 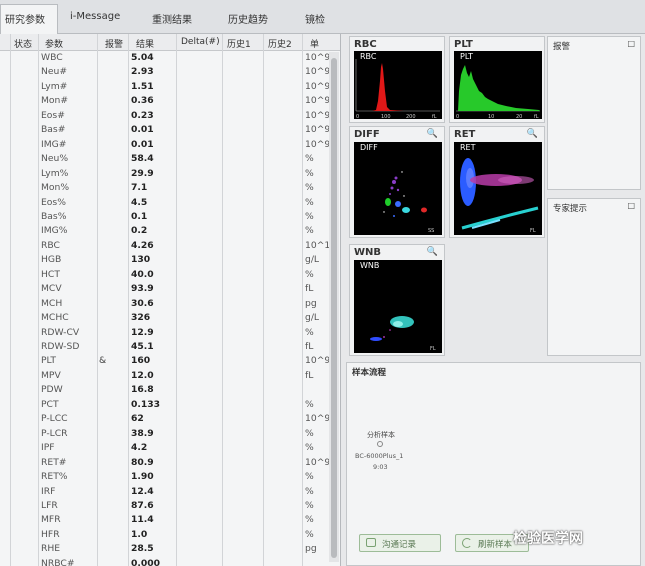 What do you see at coordinates (165, 419) in the screenshot?
I see `table-row: P-LCC 62 10^9` at bounding box center [165, 419].